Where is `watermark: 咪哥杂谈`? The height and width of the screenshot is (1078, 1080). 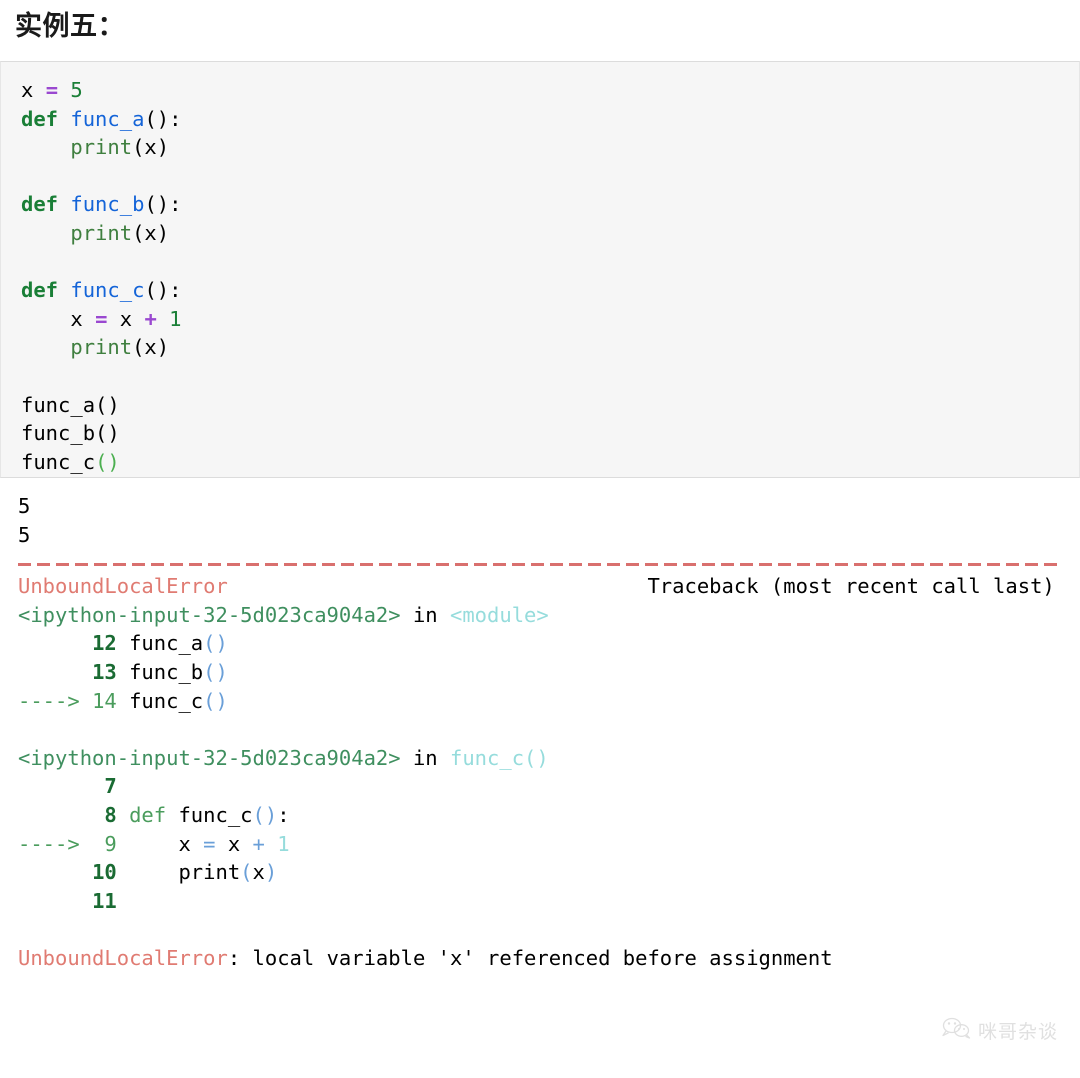 watermark: 咪哥杂谈 is located at coordinates (999, 1030).